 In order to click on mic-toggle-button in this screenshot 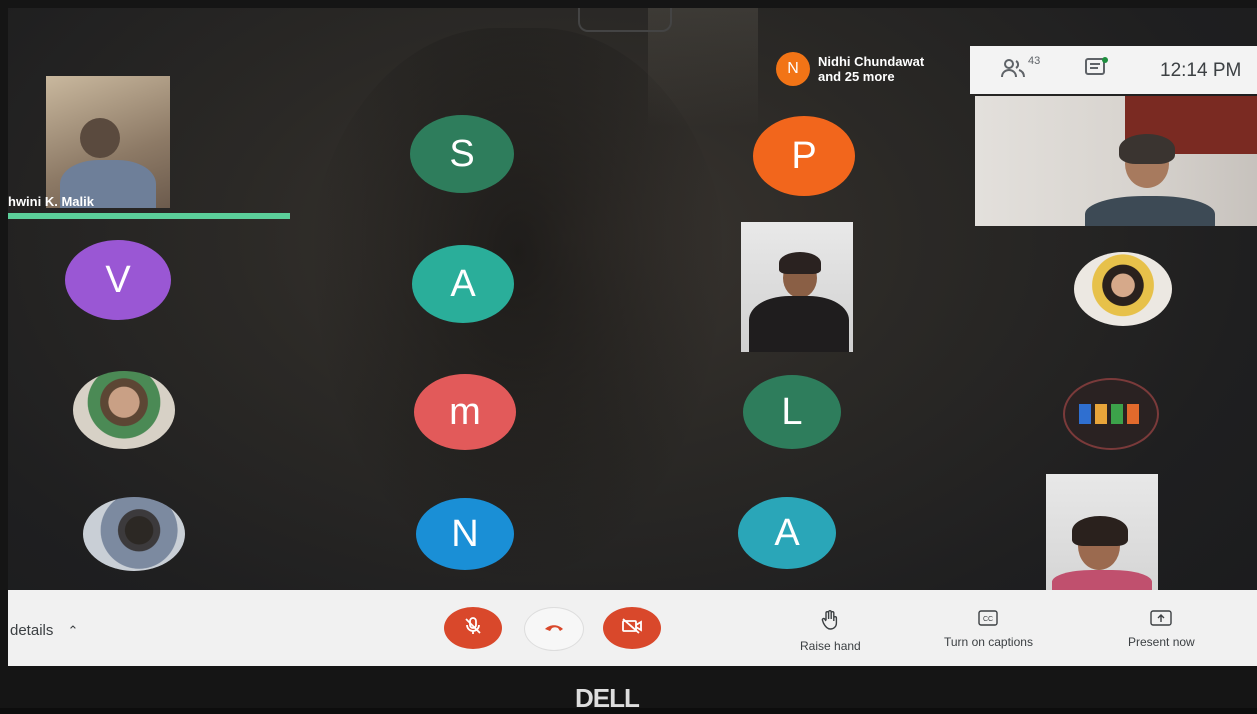, I will do `click(473, 628)`.